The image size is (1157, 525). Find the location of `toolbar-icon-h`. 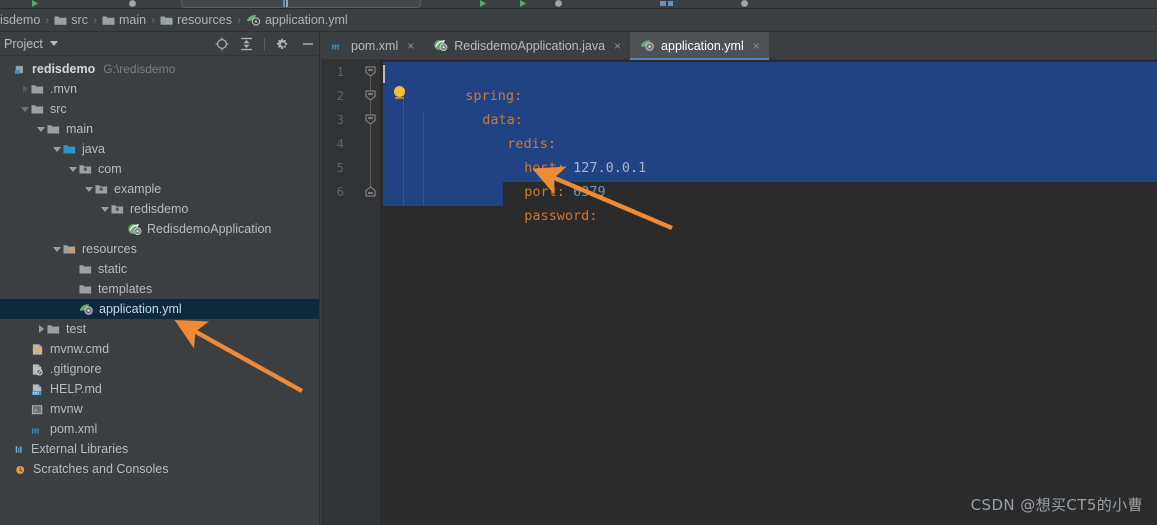

toolbar-icon-h is located at coordinates (744, 3).